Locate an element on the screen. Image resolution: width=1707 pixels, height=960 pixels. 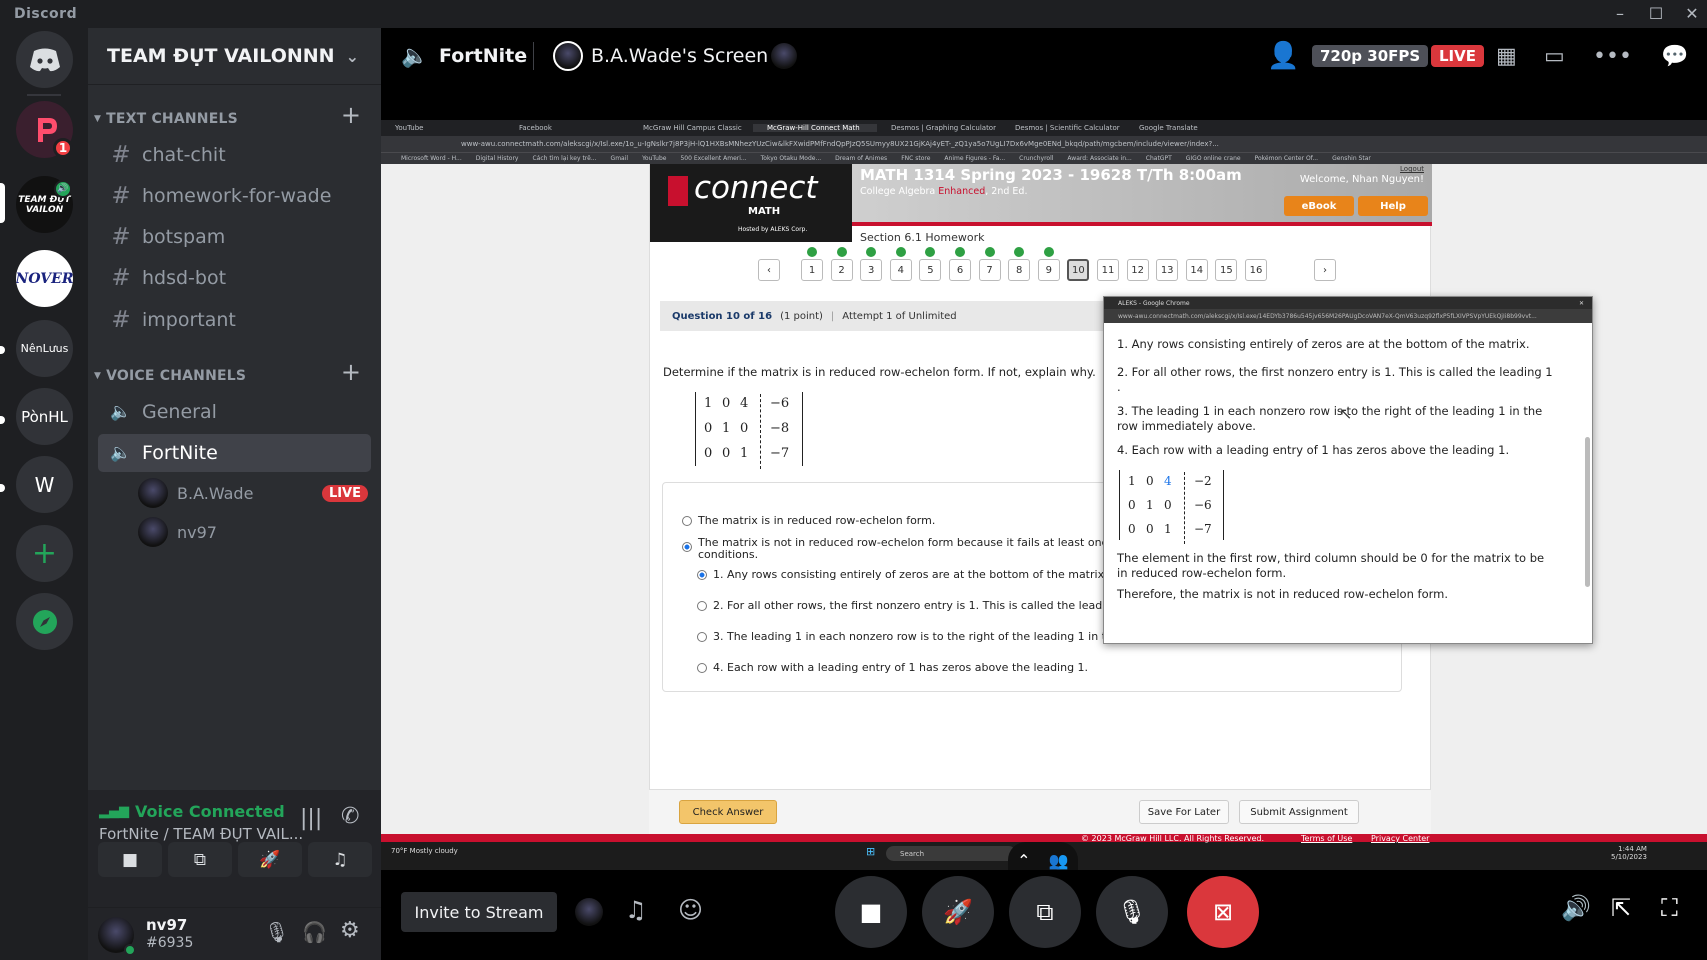
terms-link: Terms of Use is located at coordinates (1326, 838).